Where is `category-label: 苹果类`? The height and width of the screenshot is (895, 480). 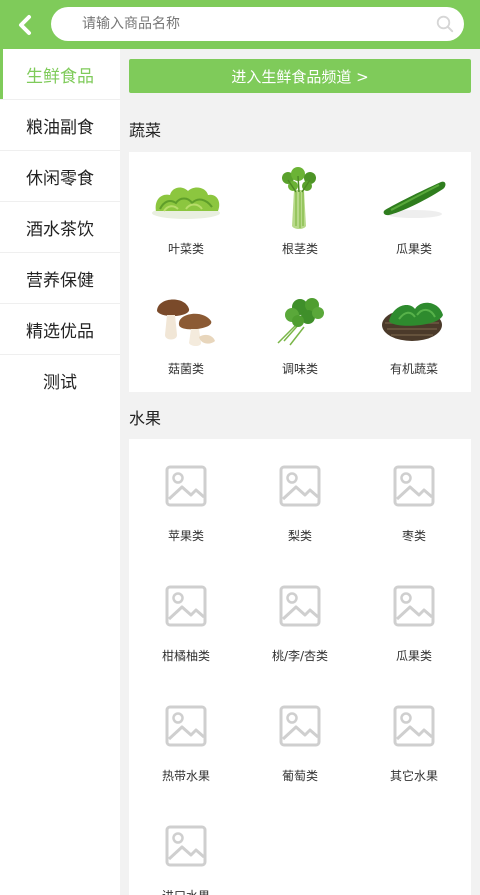
category-label: 苹果类 is located at coordinates (185, 536).